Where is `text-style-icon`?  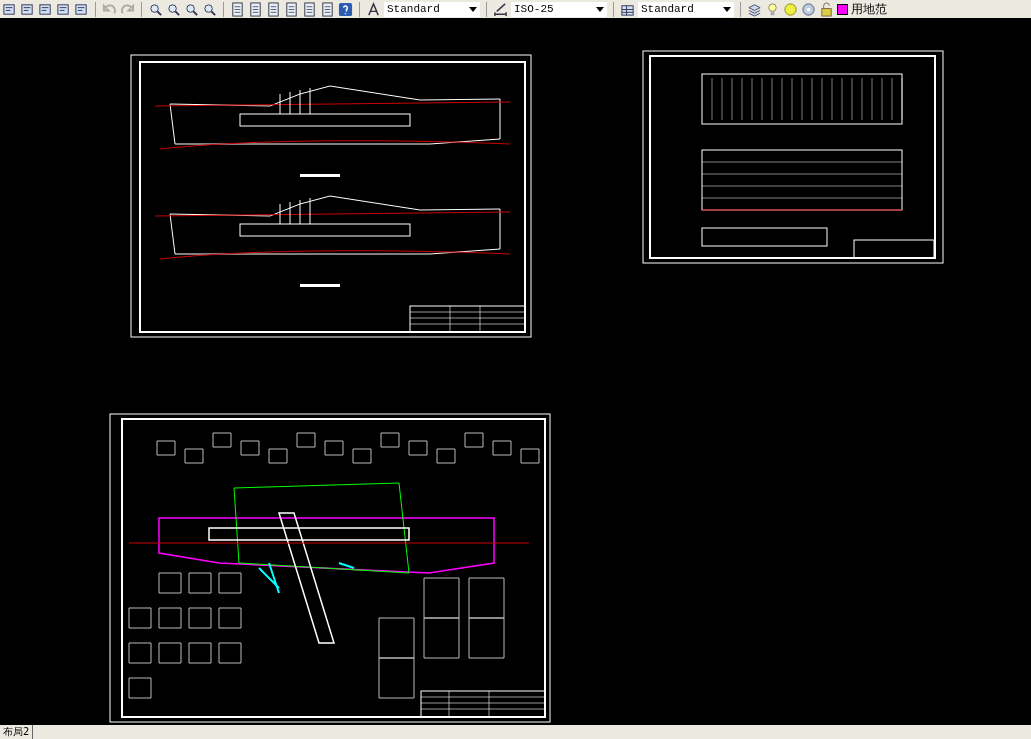 text-style-icon is located at coordinates (373, 9).